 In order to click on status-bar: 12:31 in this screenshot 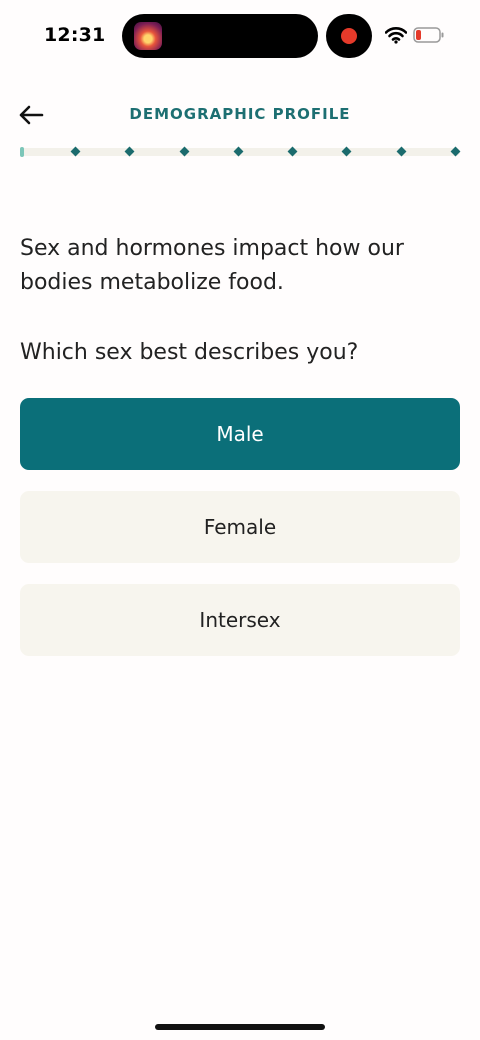, I will do `click(240, 36)`.